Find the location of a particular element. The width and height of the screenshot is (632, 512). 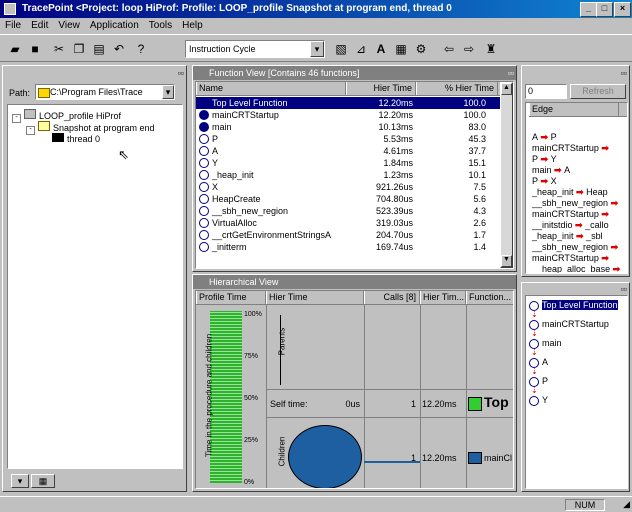

edge-item: P ➡ Y is located at coordinates (544, 159).